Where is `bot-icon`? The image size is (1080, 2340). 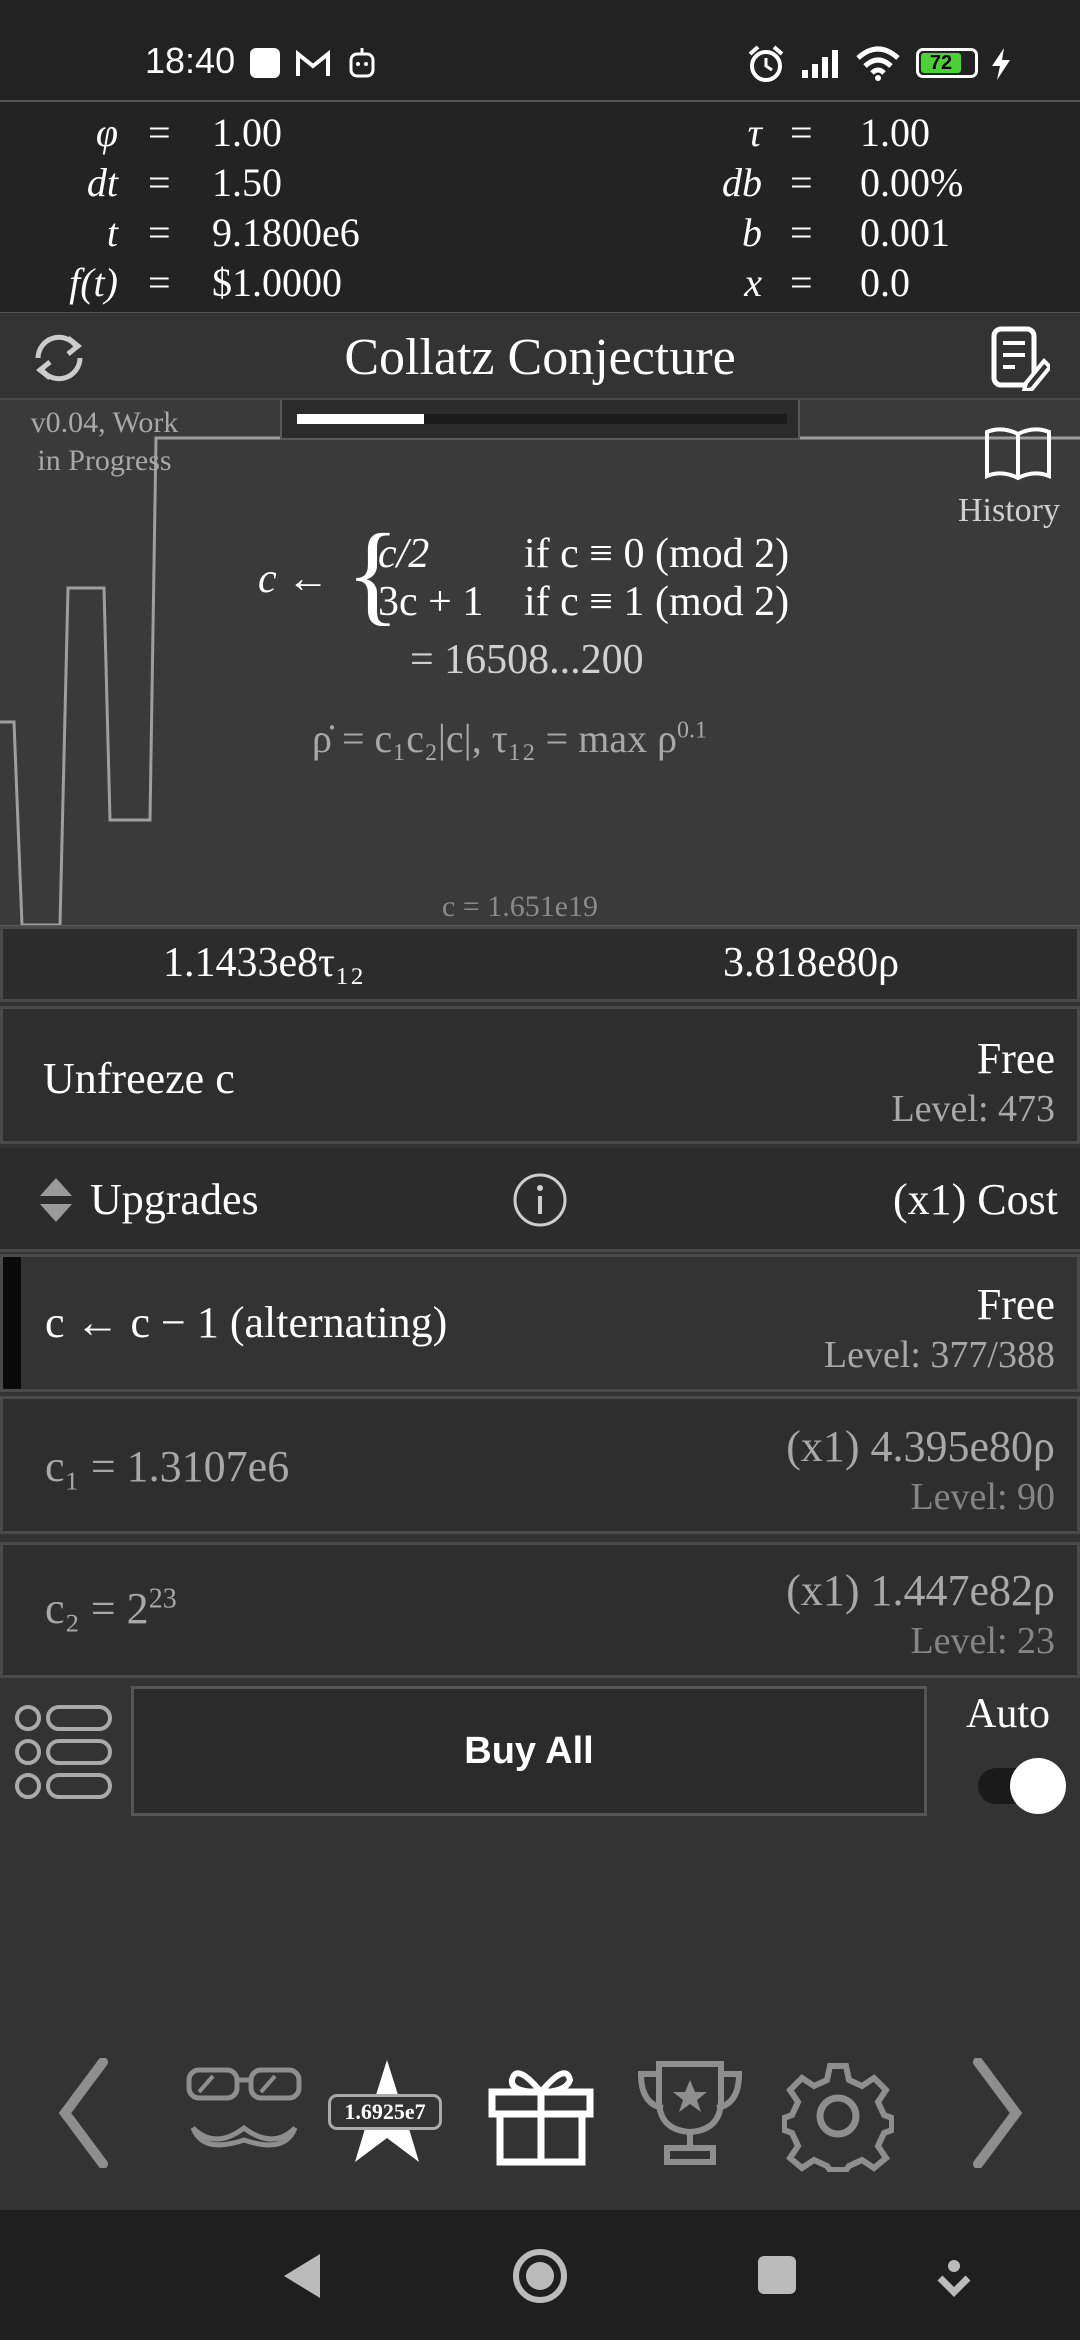 bot-icon is located at coordinates (362, 63).